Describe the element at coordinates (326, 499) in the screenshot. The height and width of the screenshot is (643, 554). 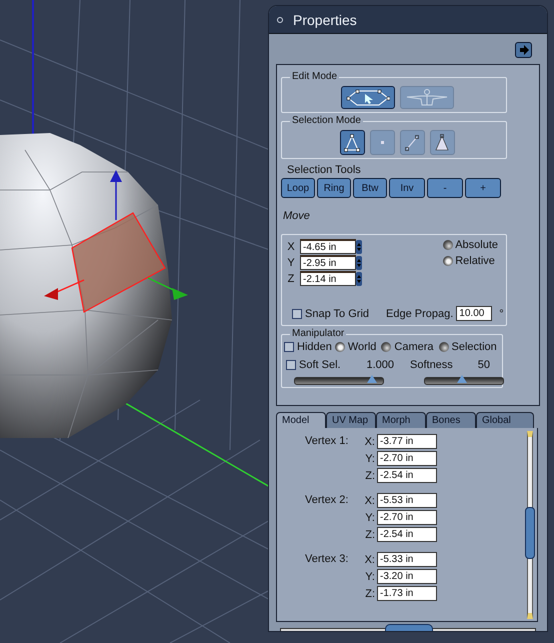
I see `vertex-label: Vertex 2:` at that location.